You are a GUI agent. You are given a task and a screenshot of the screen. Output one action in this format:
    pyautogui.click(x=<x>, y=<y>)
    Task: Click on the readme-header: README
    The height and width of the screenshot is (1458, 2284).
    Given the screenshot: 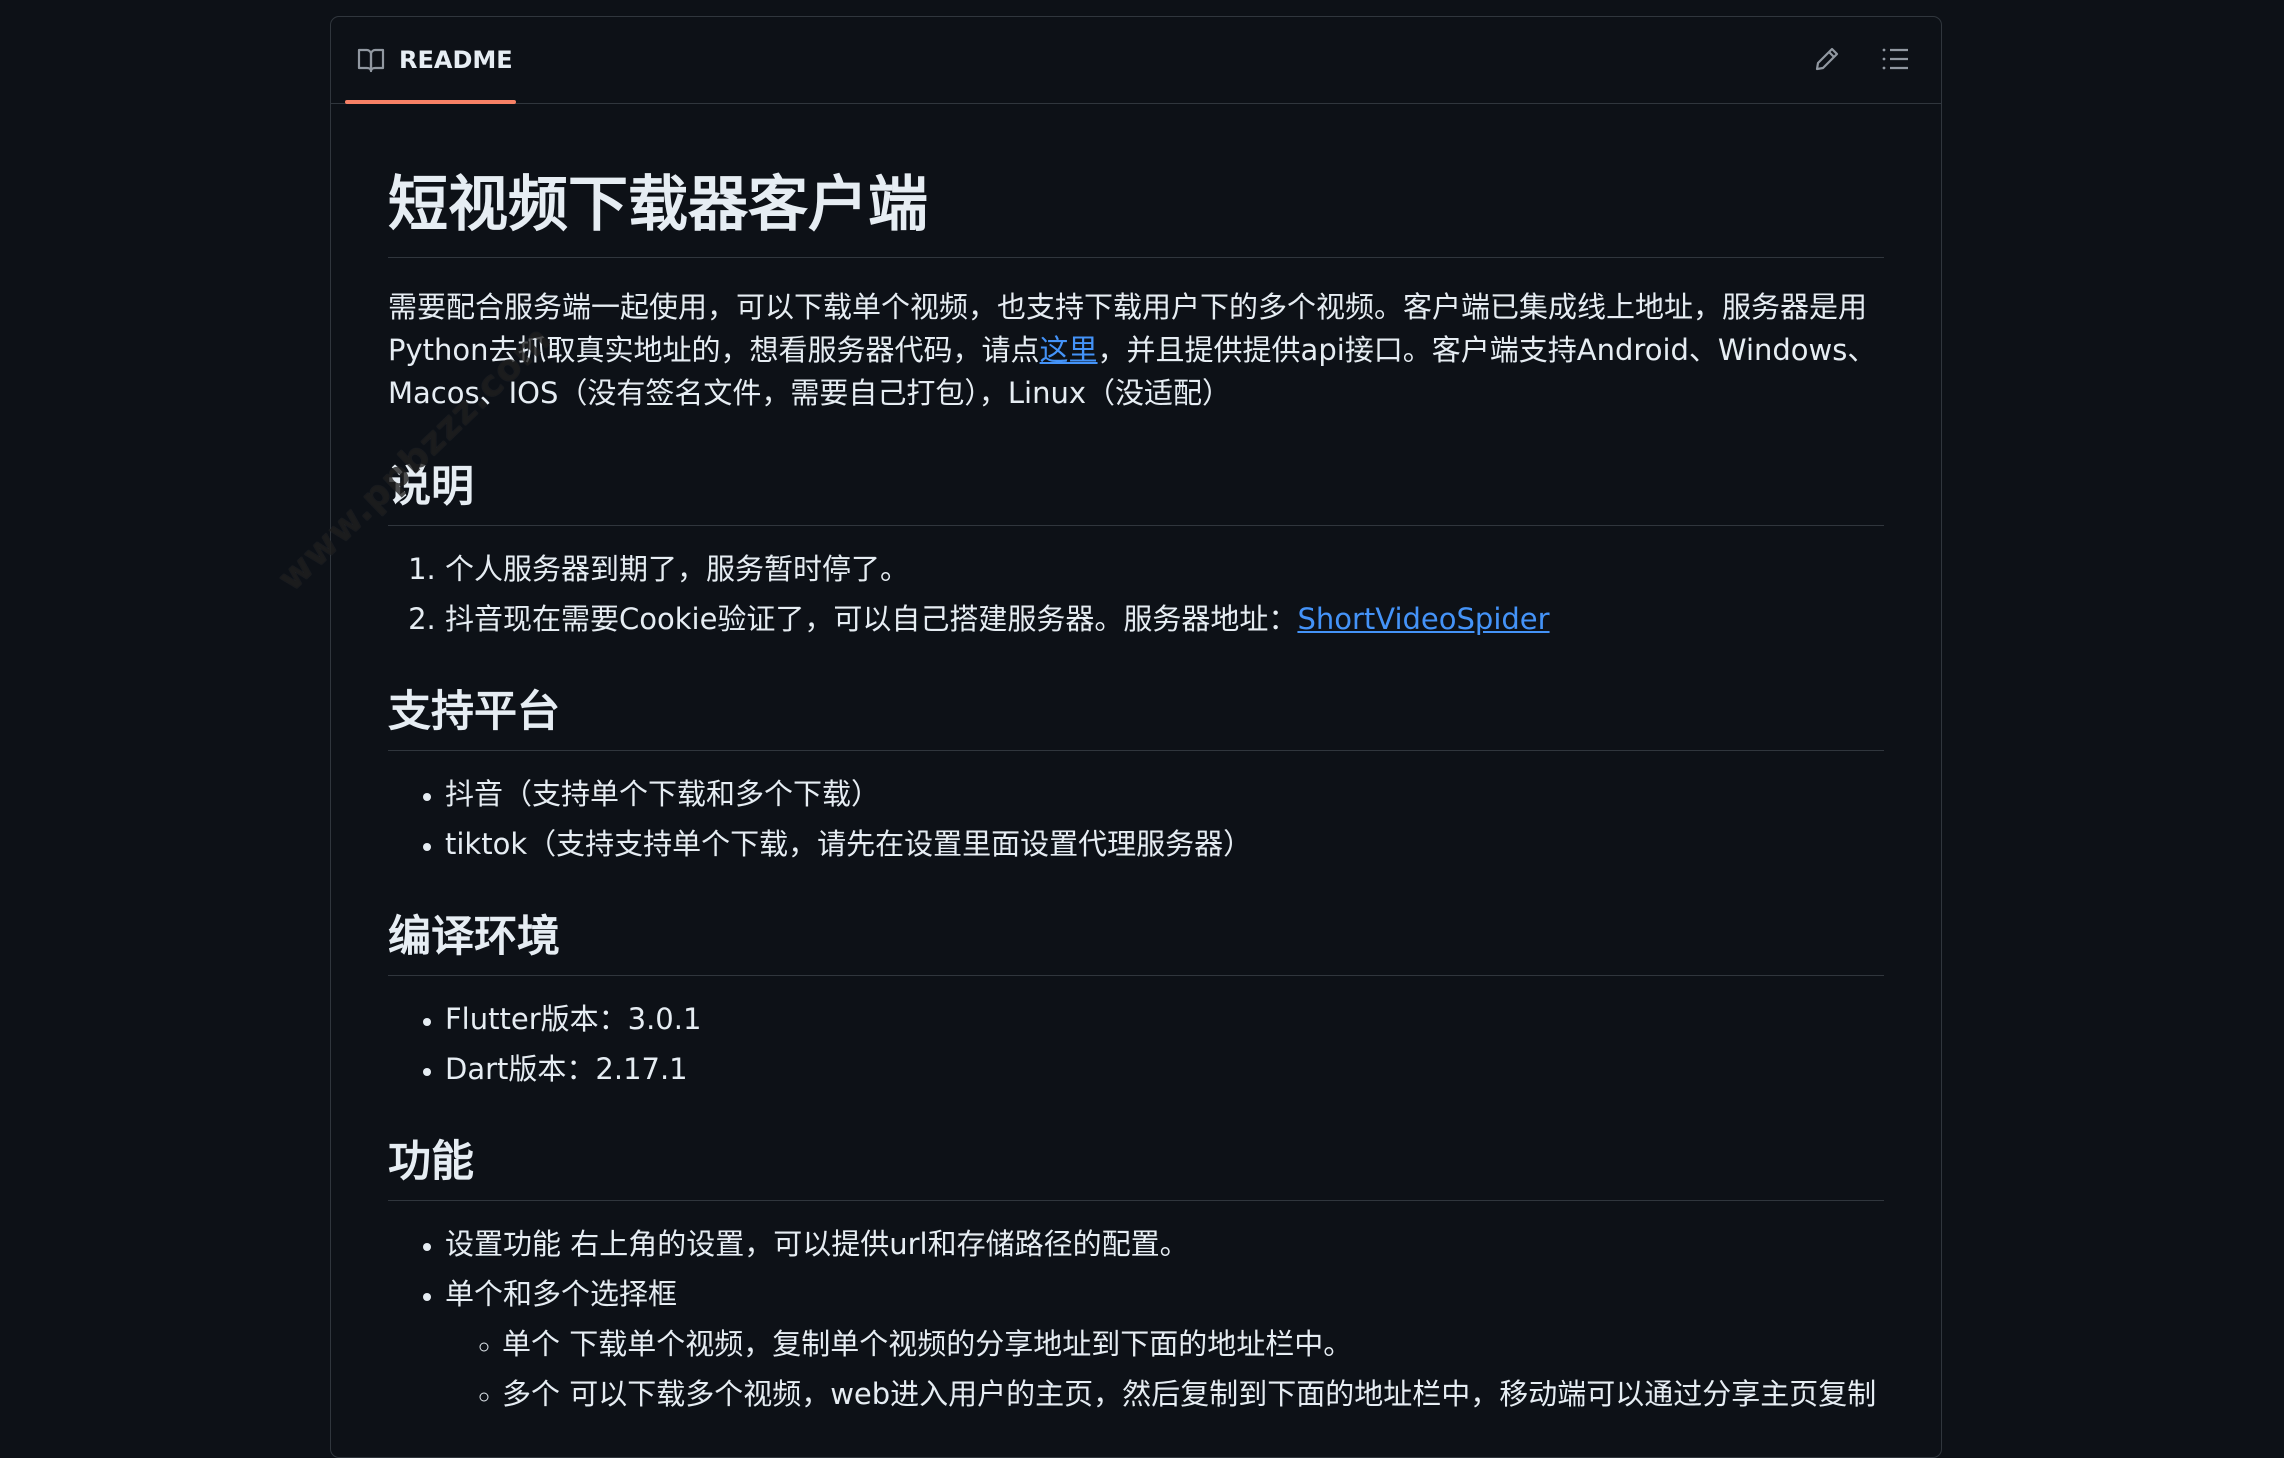 What is the action you would take?
    pyautogui.click(x=1136, y=60)
    